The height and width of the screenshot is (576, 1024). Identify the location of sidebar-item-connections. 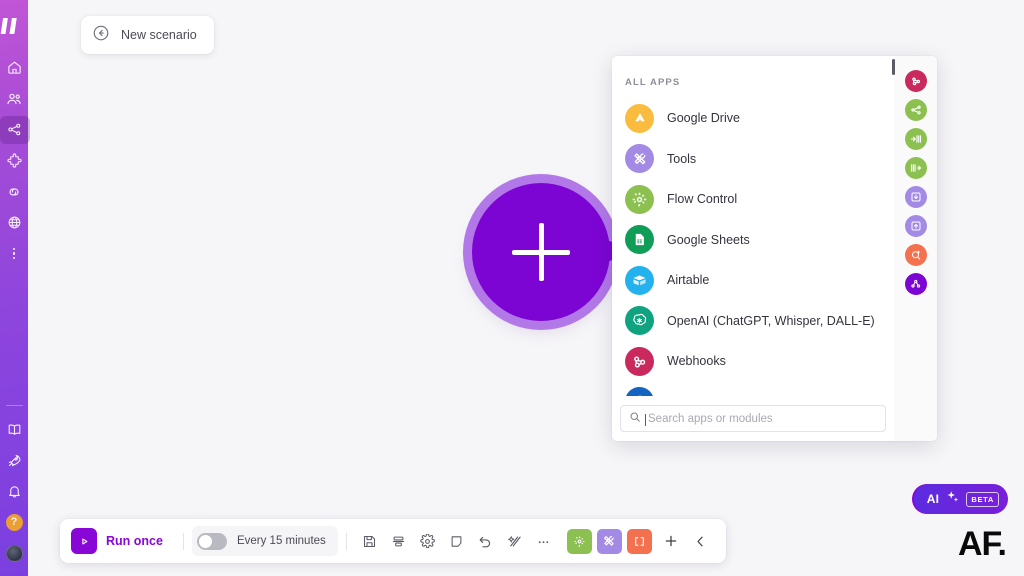
(14, 191).